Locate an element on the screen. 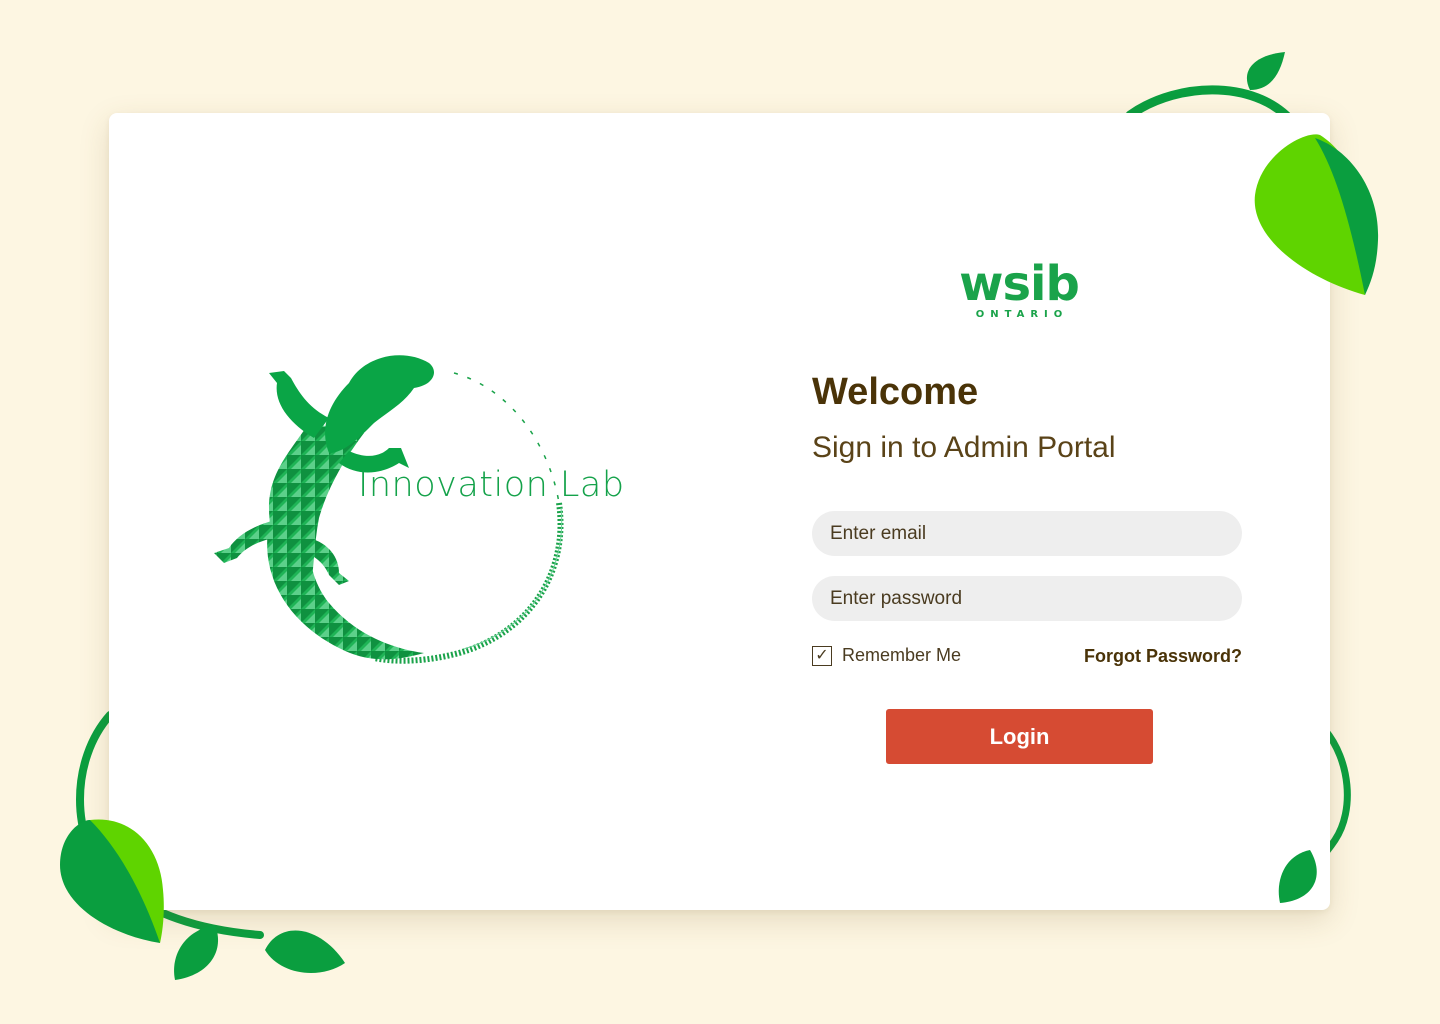 The image size is (1440, 1024). lab-name: Innovation Lab is located at coordinates (491, 485).